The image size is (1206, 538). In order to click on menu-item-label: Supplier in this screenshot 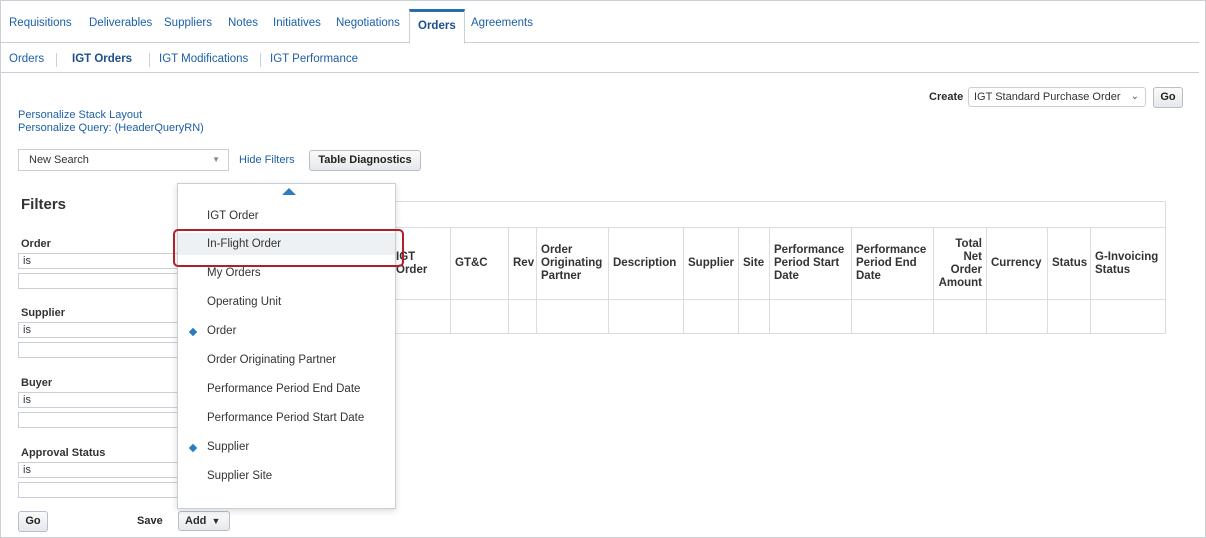, I will do `click(228, 447)`.